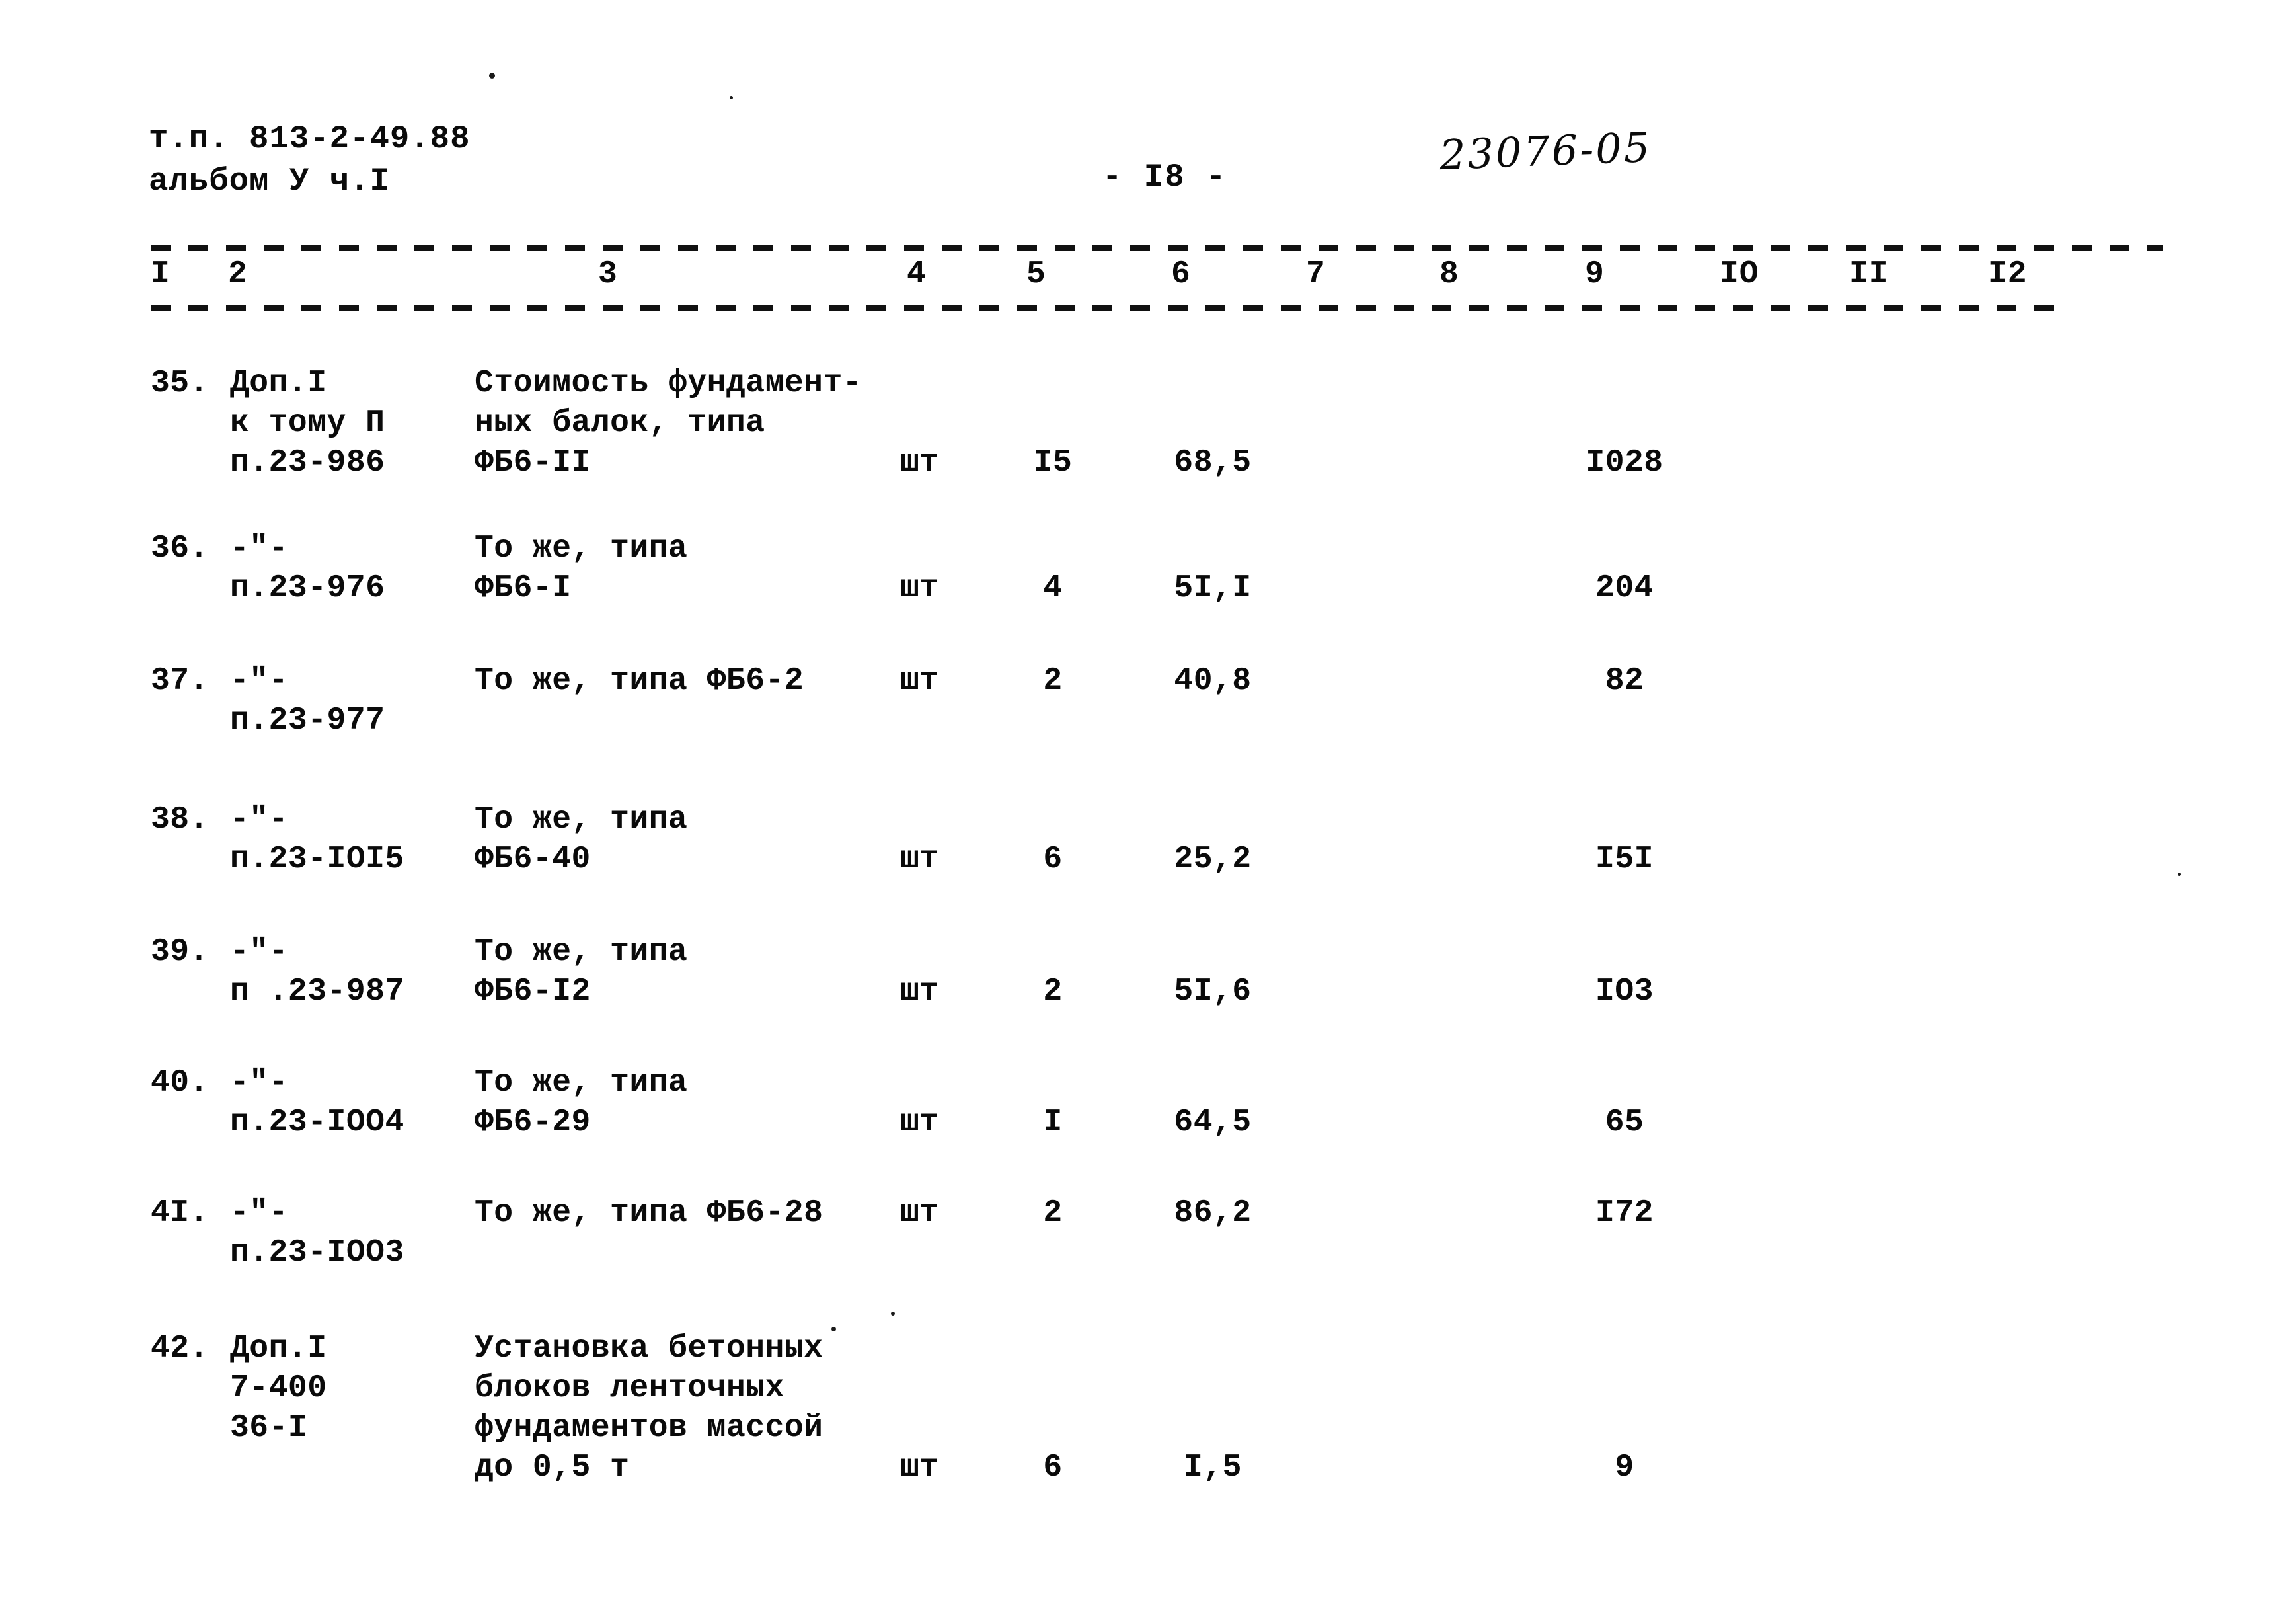 This screenshot has height=1619, width=2296. Describe the element at coordinates (1869, 274) in the screenshot. I see `column-header-II: II` at that location.